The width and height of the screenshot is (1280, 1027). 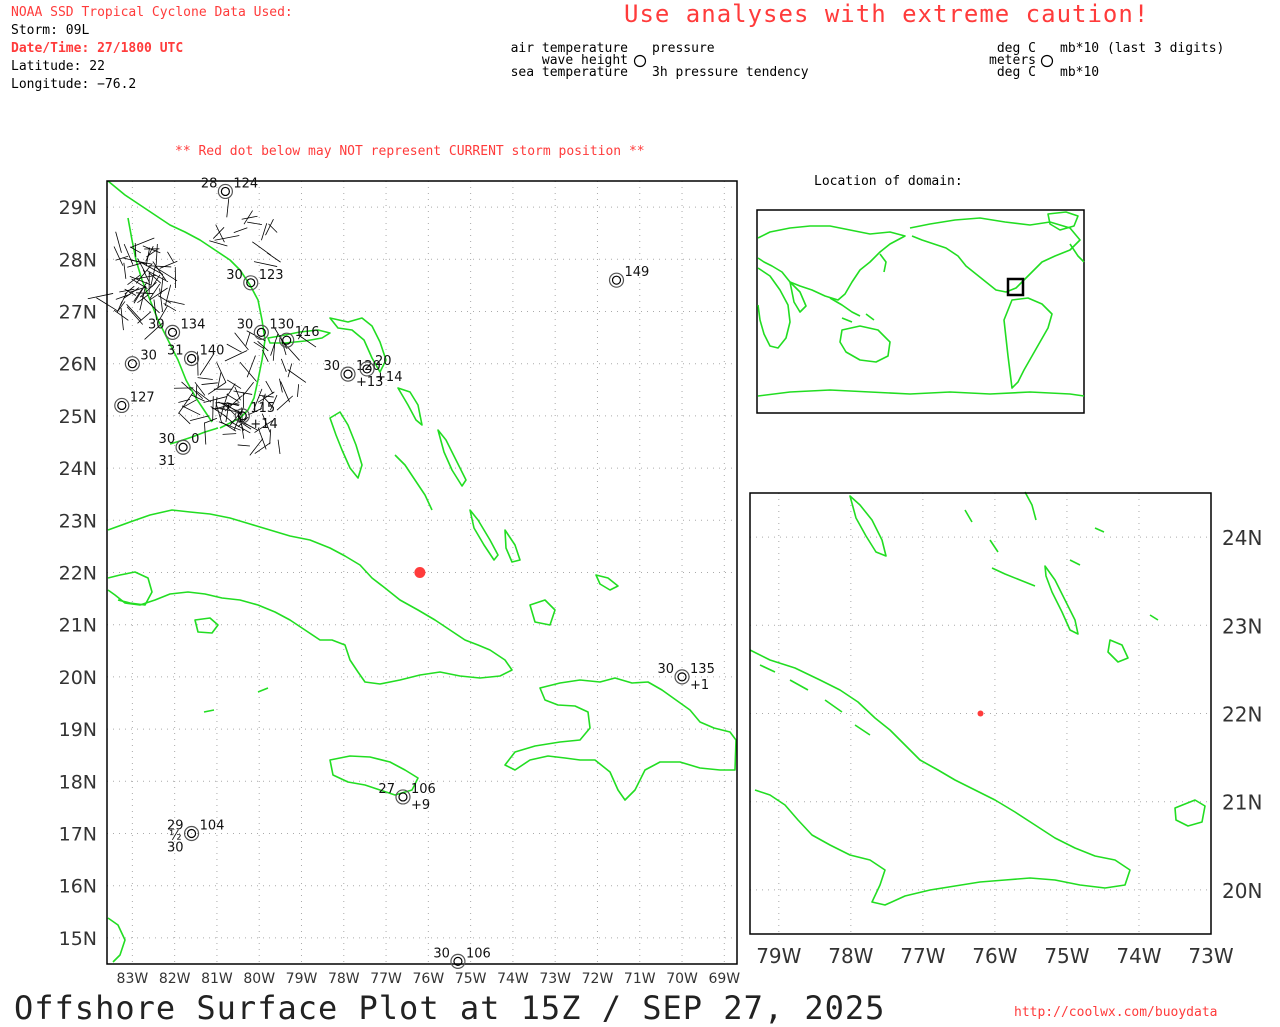 I want to click on station-pressure: 149, so click(x=636, y=272).